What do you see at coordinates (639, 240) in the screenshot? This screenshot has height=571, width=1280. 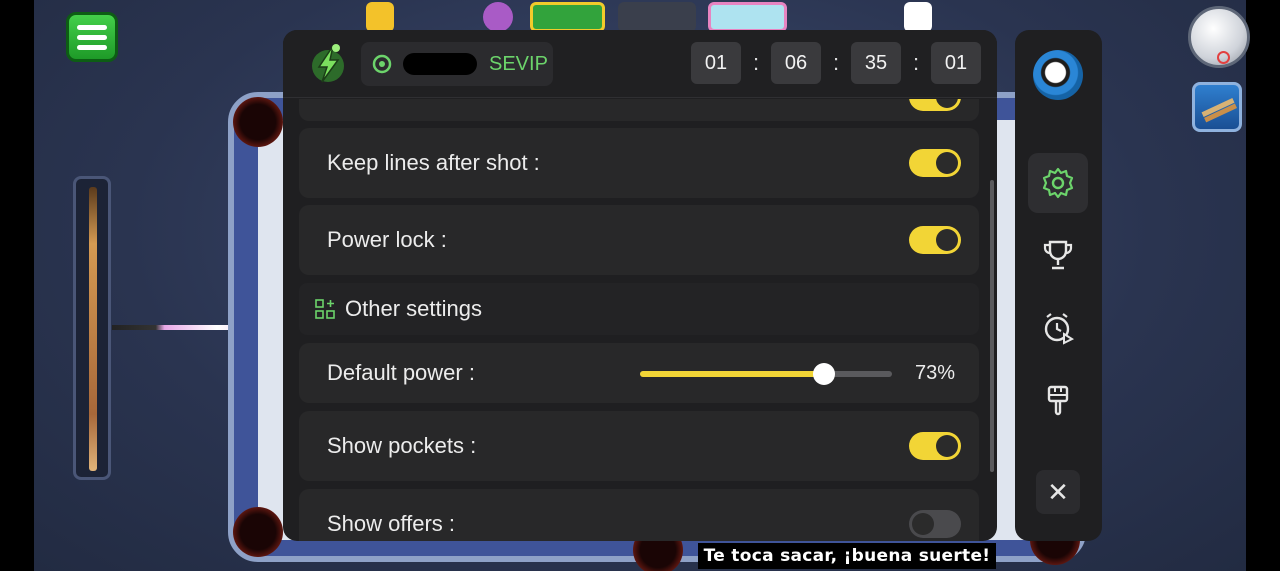 I see `setting-power-lock: Power lock :` at bounding box center [639, 240].